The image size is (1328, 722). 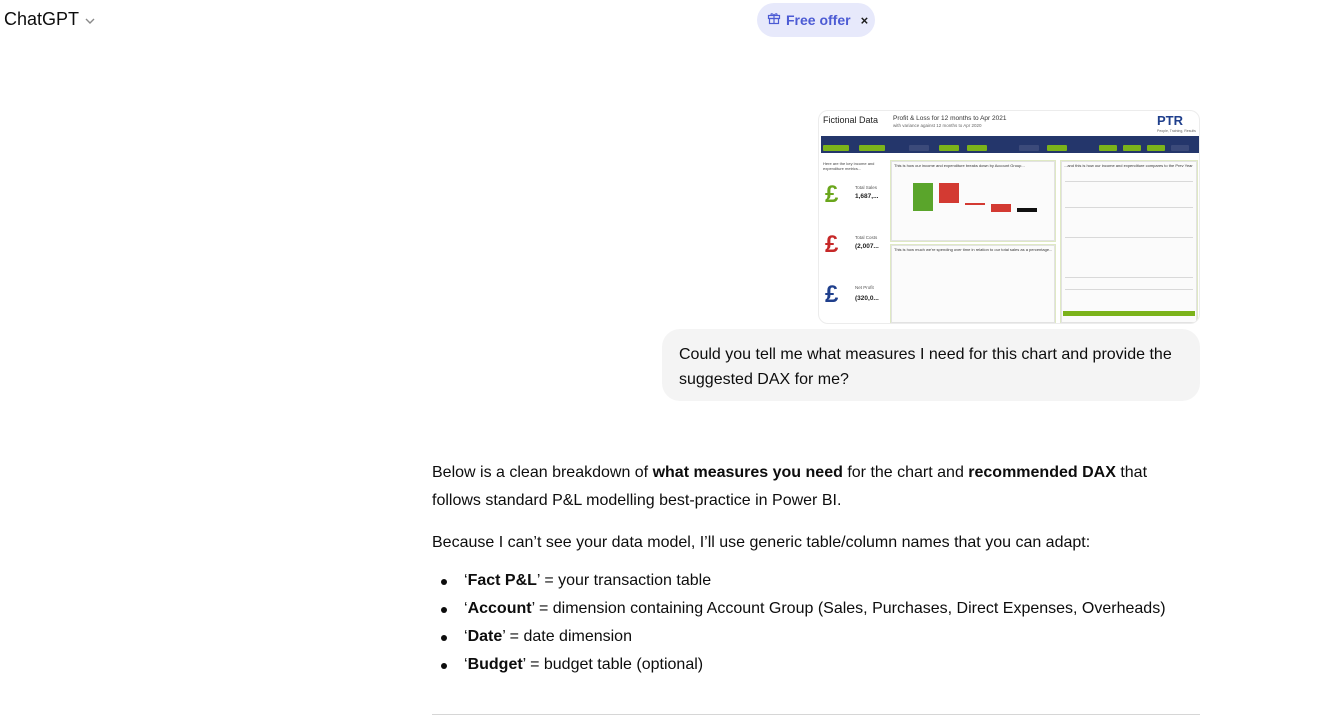 What do you see at coordinates (950, 118) in the screenshot?
I see `dashboard-subtitle: Profit & Loss for 12 months to Apr 2021` at bounding box center [950, 118].